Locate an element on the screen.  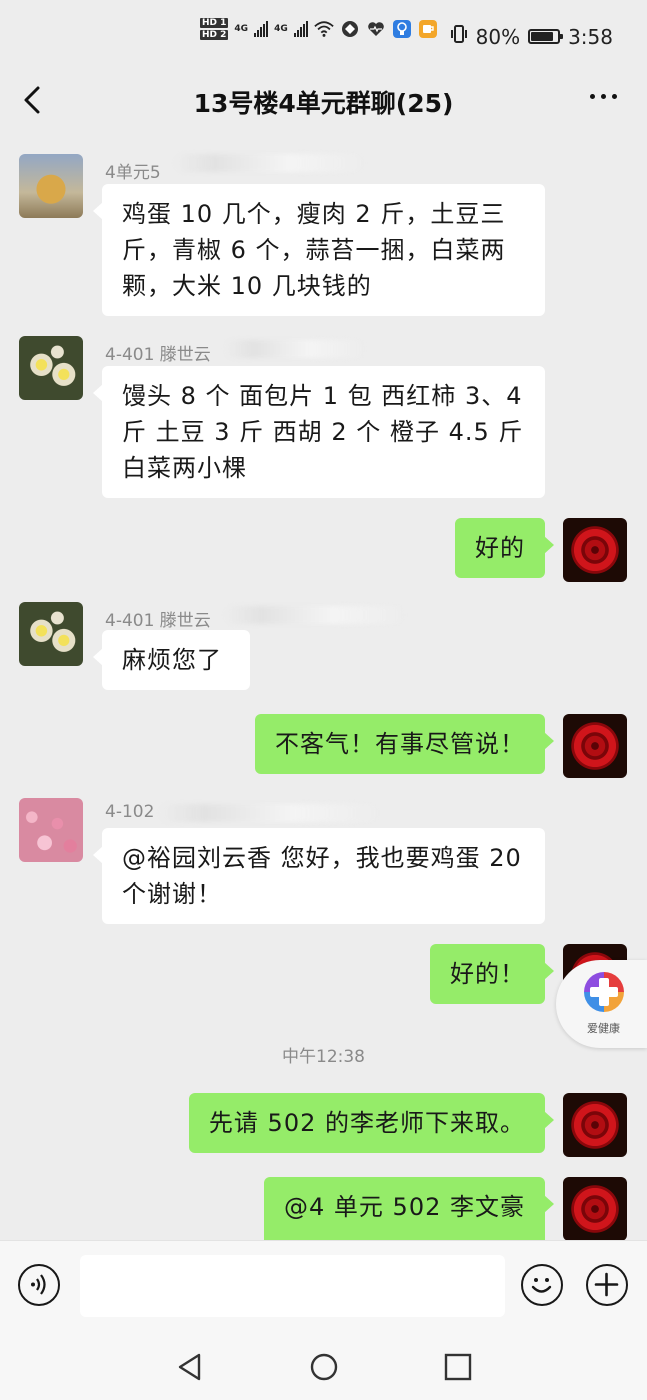
app-notification-icon is located at coordinates (350, 29).